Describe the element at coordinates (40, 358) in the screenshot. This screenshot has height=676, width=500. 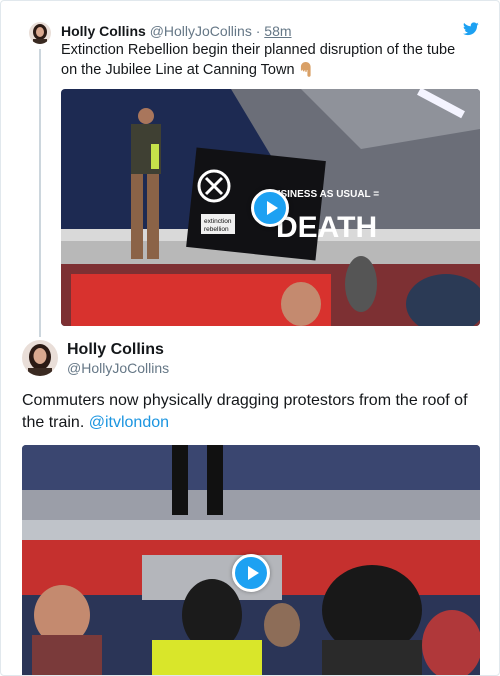
I see `main-tweet-avatar` at that location.